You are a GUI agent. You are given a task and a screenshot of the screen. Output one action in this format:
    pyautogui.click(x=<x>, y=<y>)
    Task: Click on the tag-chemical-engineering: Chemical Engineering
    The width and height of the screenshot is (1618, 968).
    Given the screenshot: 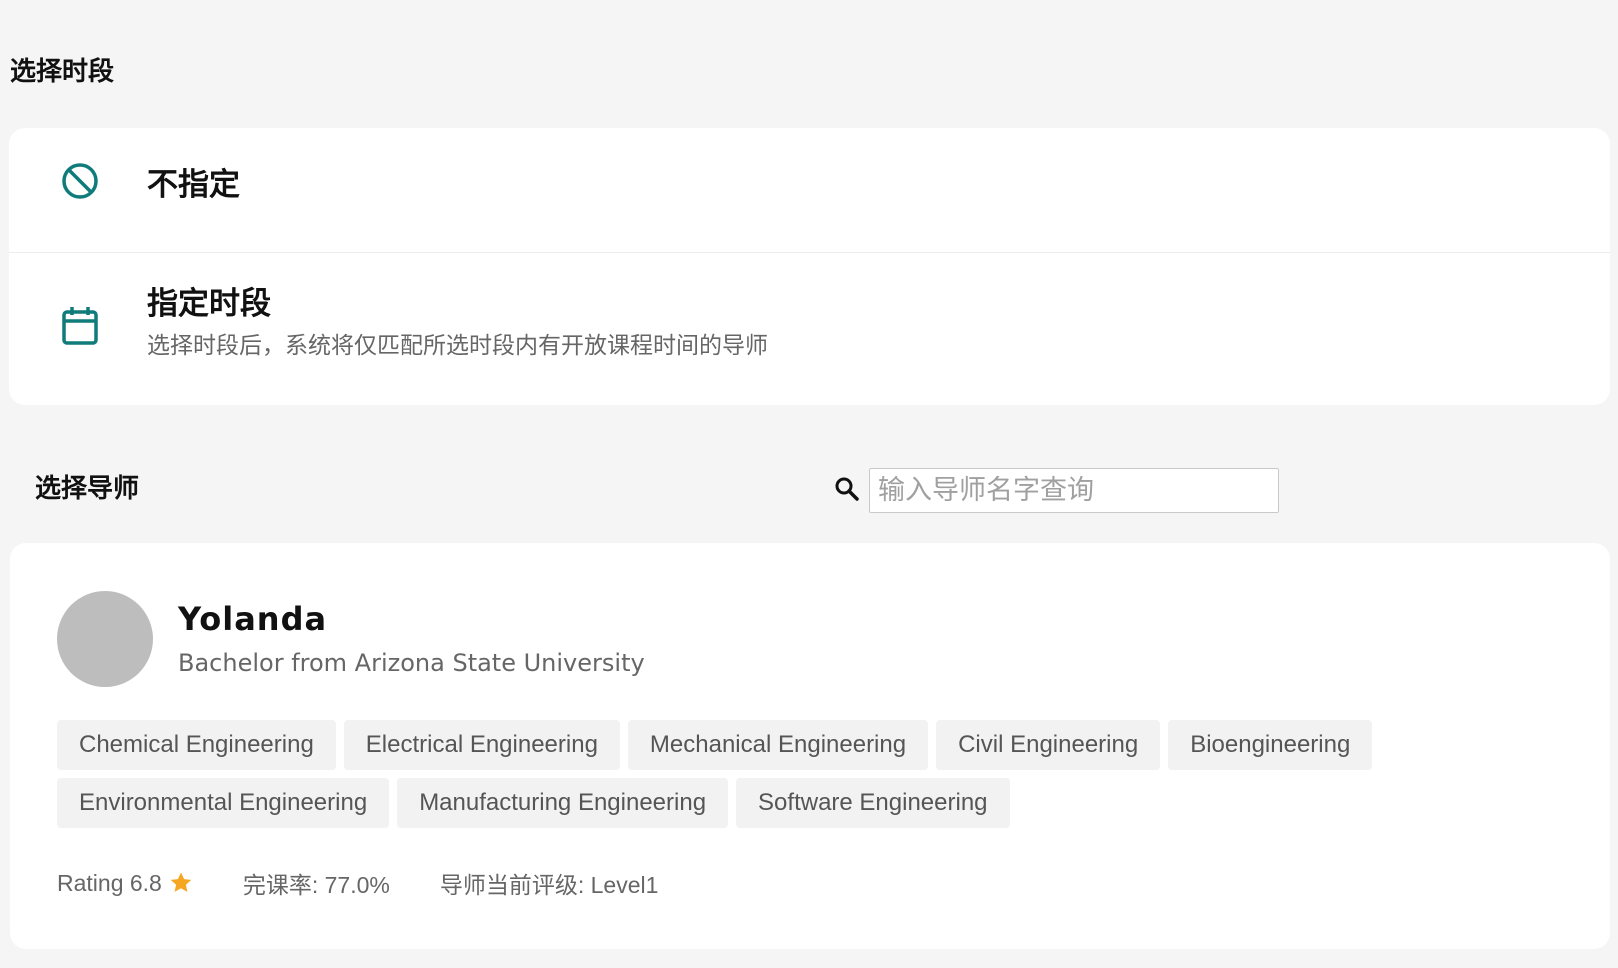 What is the action you would take?
    pyautogui.click(x=196, y=745)
    